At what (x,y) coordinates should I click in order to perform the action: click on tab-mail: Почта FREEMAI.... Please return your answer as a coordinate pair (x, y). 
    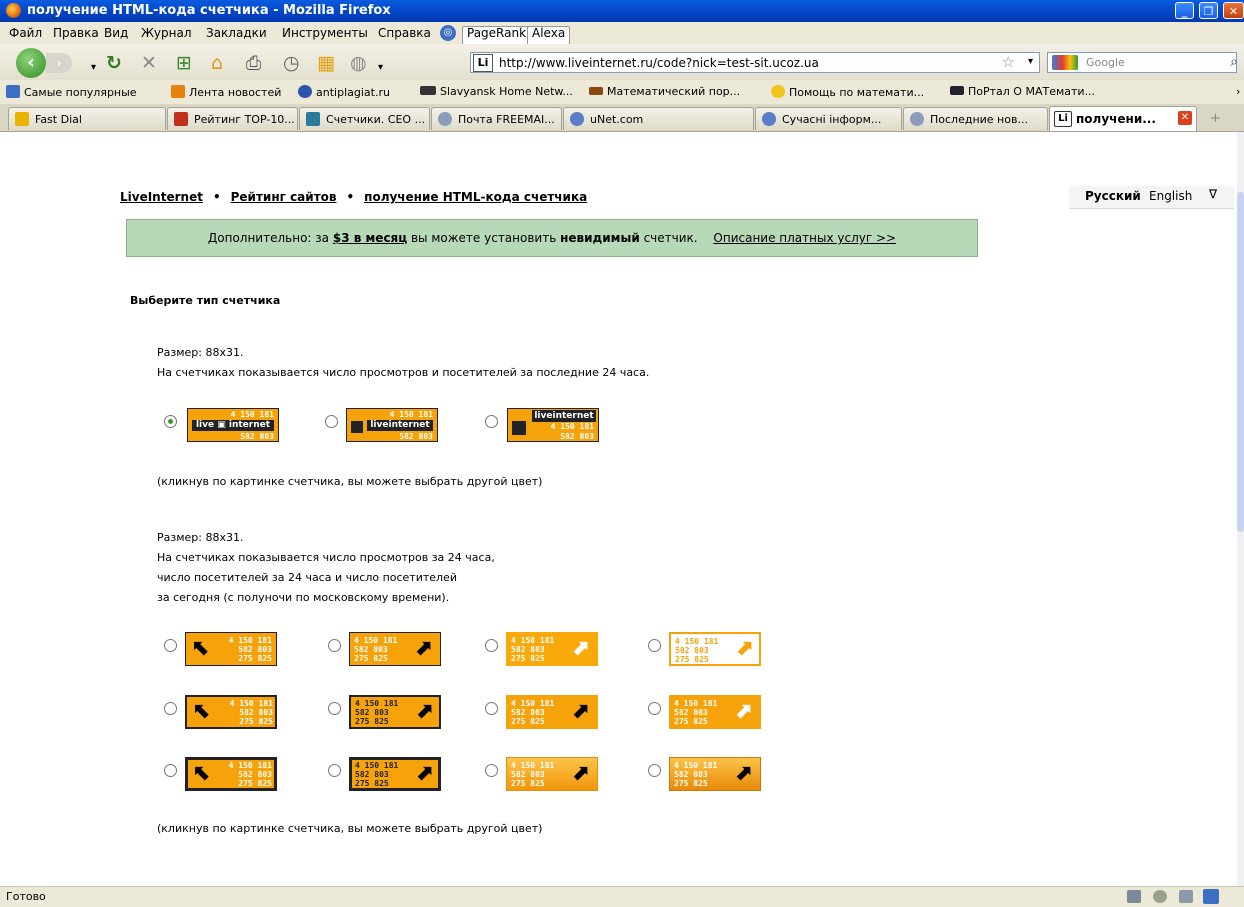
    Looking at the image, I should click on (496, 118).